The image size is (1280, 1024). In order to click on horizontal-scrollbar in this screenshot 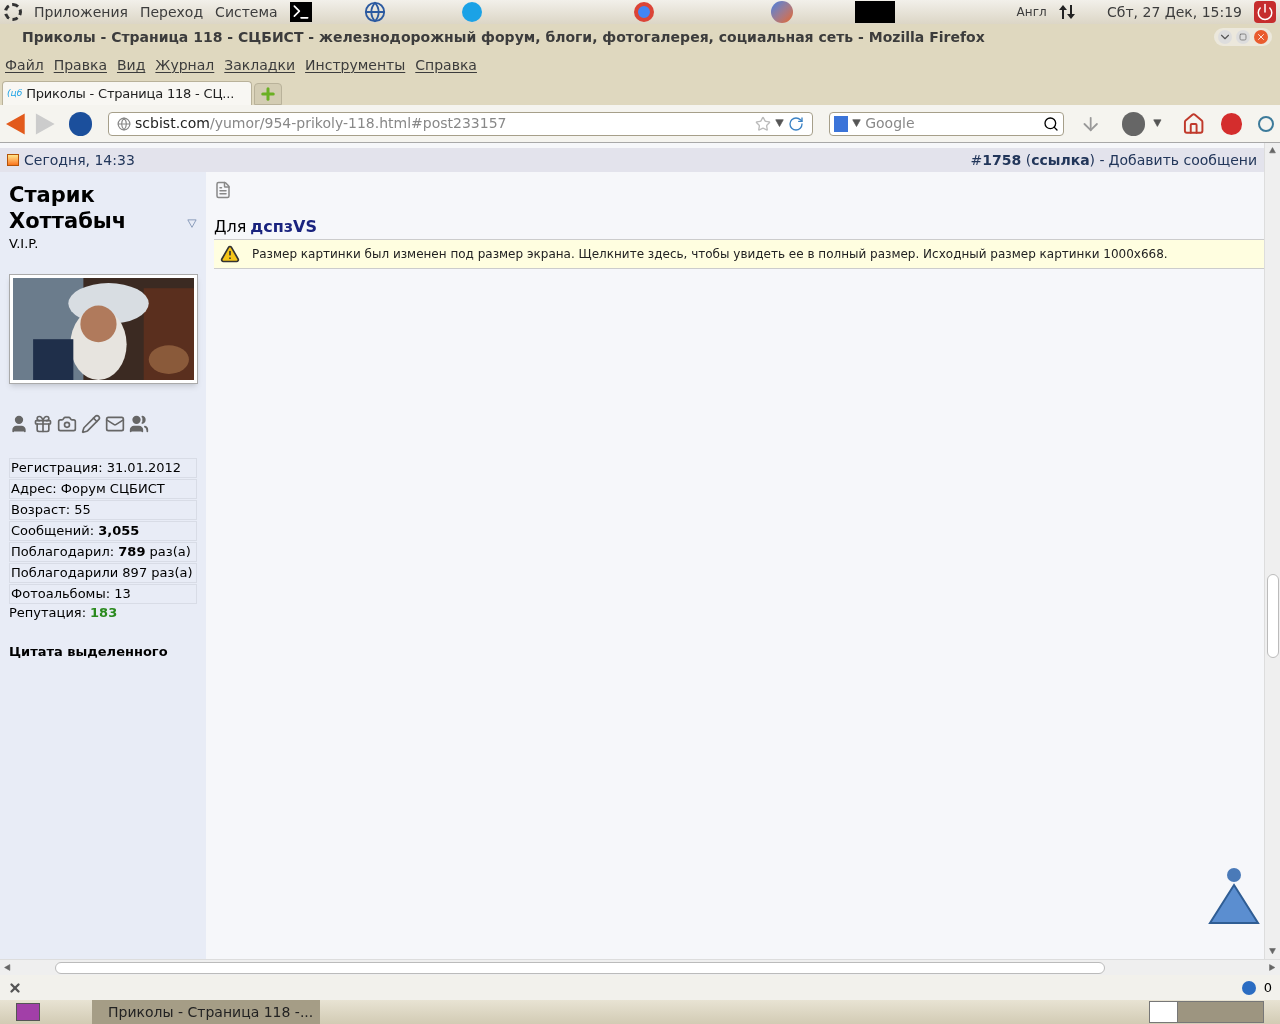, I will do `click(640, 967)`.